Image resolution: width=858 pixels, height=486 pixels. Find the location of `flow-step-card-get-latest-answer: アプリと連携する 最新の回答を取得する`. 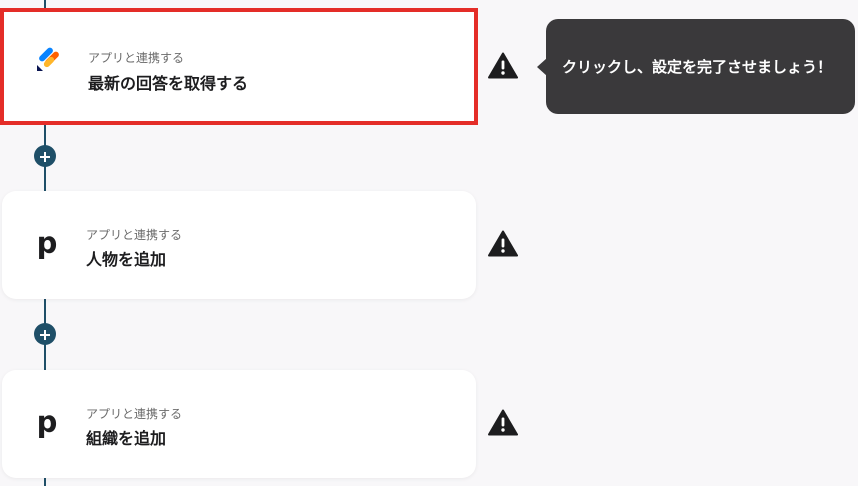

flow-step-card-get-latest-answer: アプリと連携する 最新の回答を取得する is located at coordinates (239, 66).